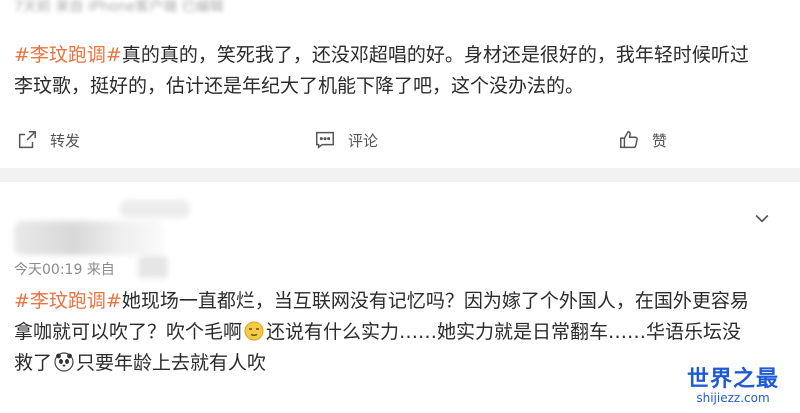 This screenshot has width=800, height=413. I want to click on post-line-1: #李玟跑调#她现场一直都烂，当互联网没有记忆吗？因为嫁了个外国人，在国外更容易, so click(381, 301).